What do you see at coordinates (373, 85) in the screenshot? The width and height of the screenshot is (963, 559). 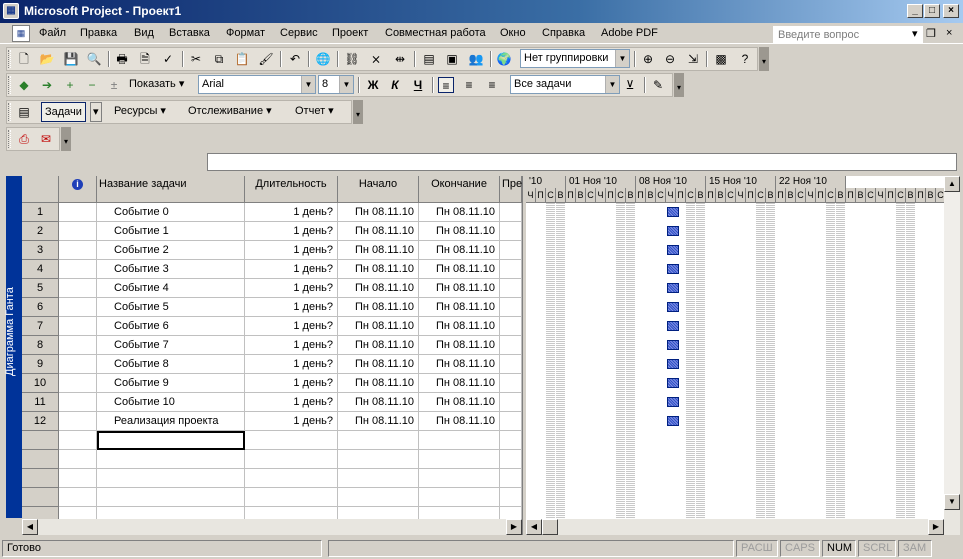 I see `bold-button: Ж` at bounding box center [373, 85].